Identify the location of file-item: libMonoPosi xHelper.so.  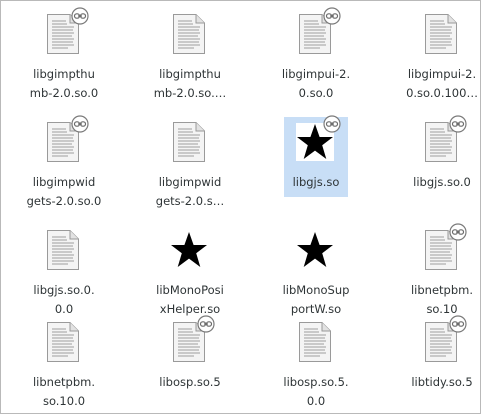
(190, 271).